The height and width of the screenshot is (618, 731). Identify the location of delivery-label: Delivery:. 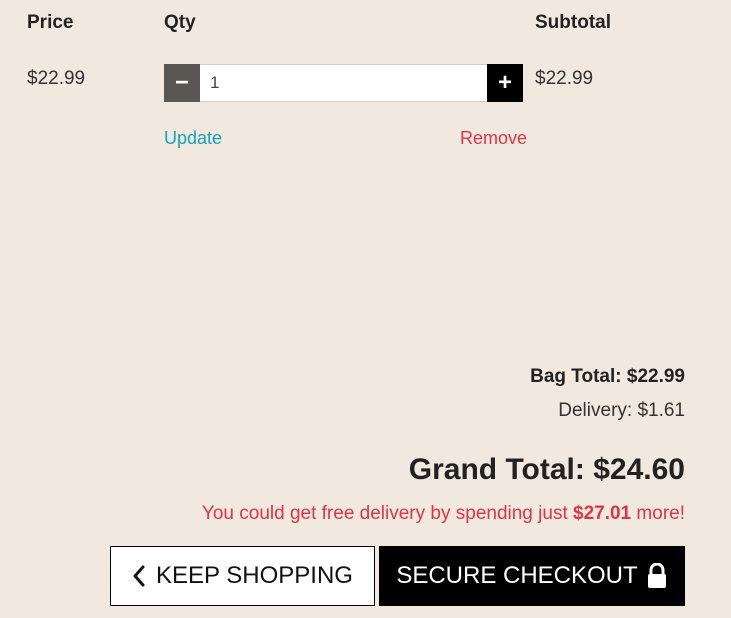
(595, 410).